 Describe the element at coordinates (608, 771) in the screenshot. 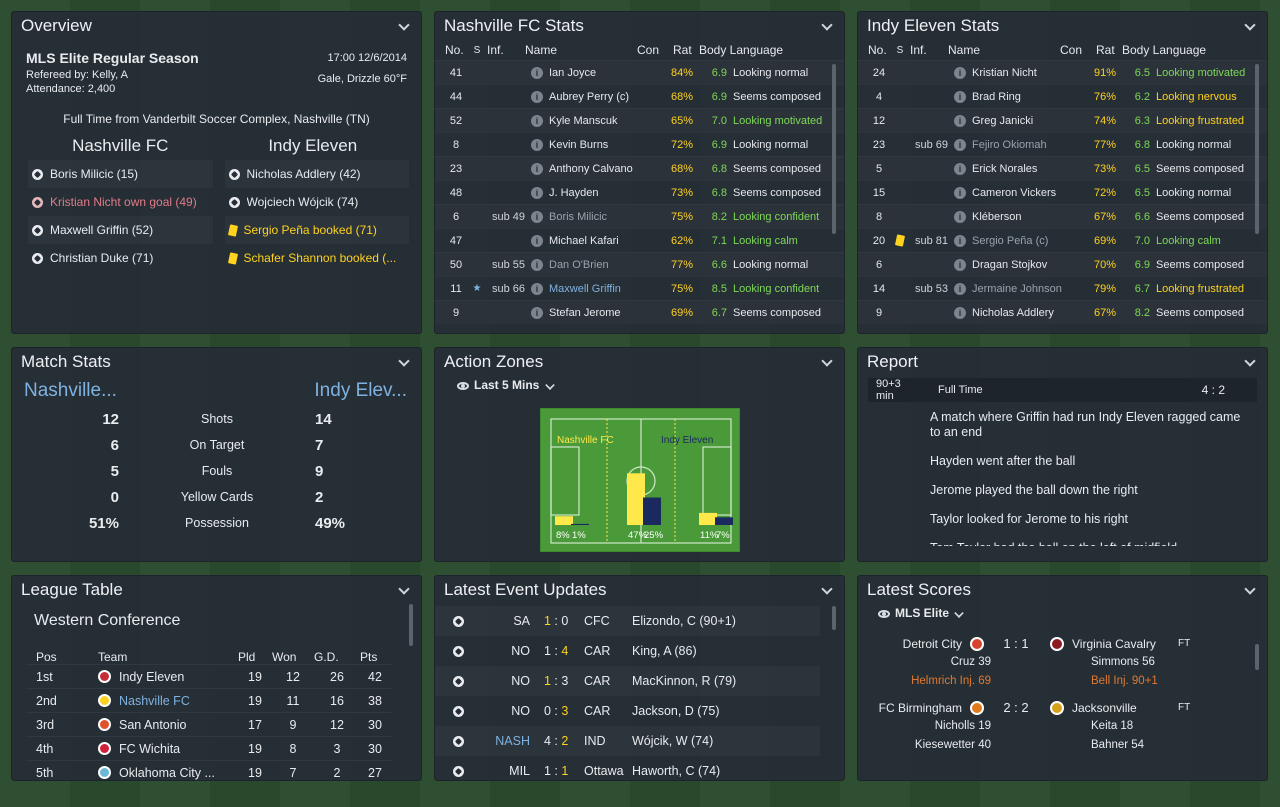

I see `event-opponent: Ottawa` at that location.